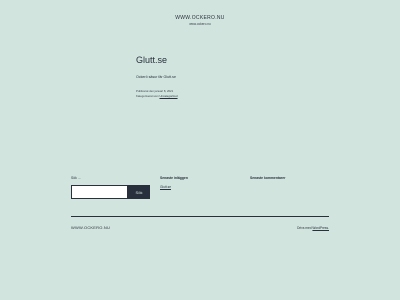 The height and width of the screenshot is (300, 400). What do you see at coordinates (174, 178) in the screenshot?
I see `recent-posts-title: Senaste inläggen` at bounding box center [174, 178].